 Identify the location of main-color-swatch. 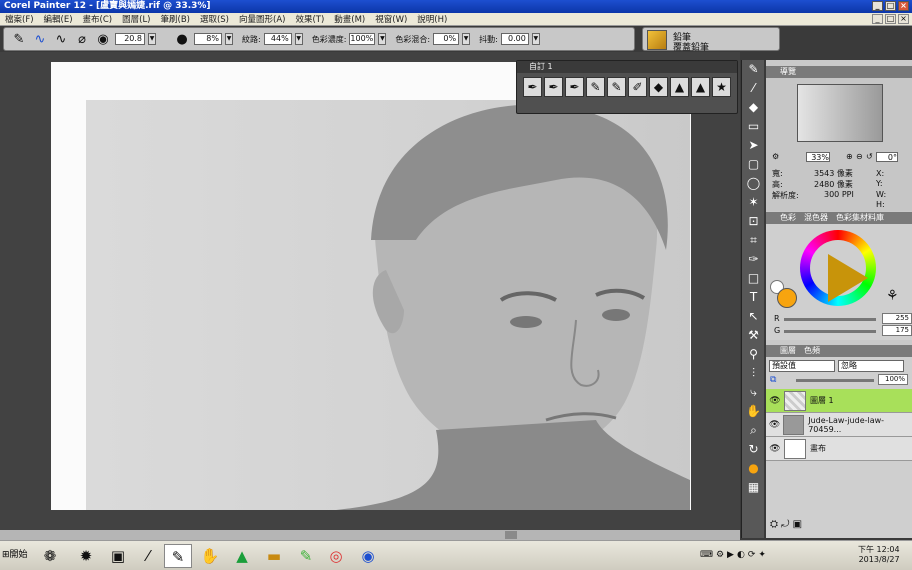
(787, 298).